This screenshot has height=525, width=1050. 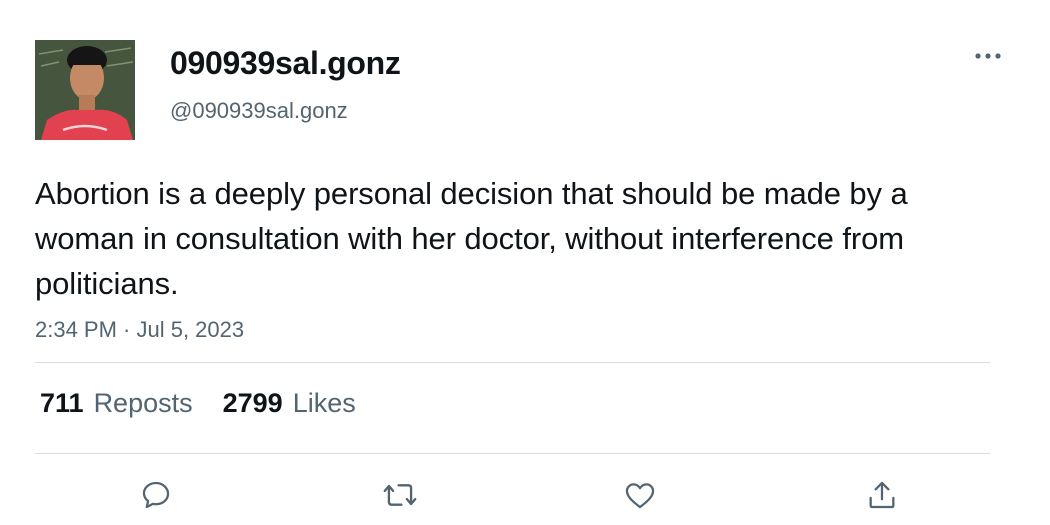 I want to click on like-icon, so click(x=640, y=496).